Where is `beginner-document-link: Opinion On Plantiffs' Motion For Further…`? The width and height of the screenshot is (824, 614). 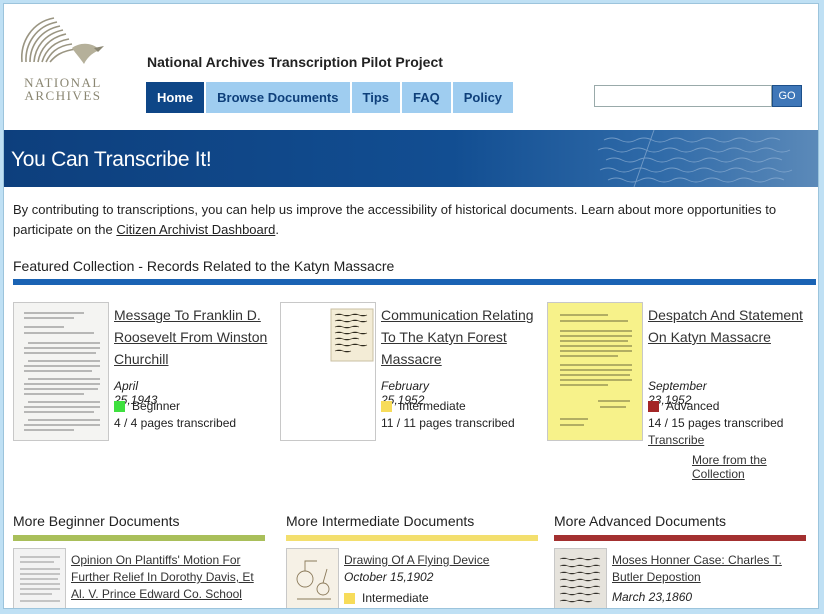
beginner-document-link: Opinion On Plantiffs' Motion For Further… is located at coordinates (166, 577).